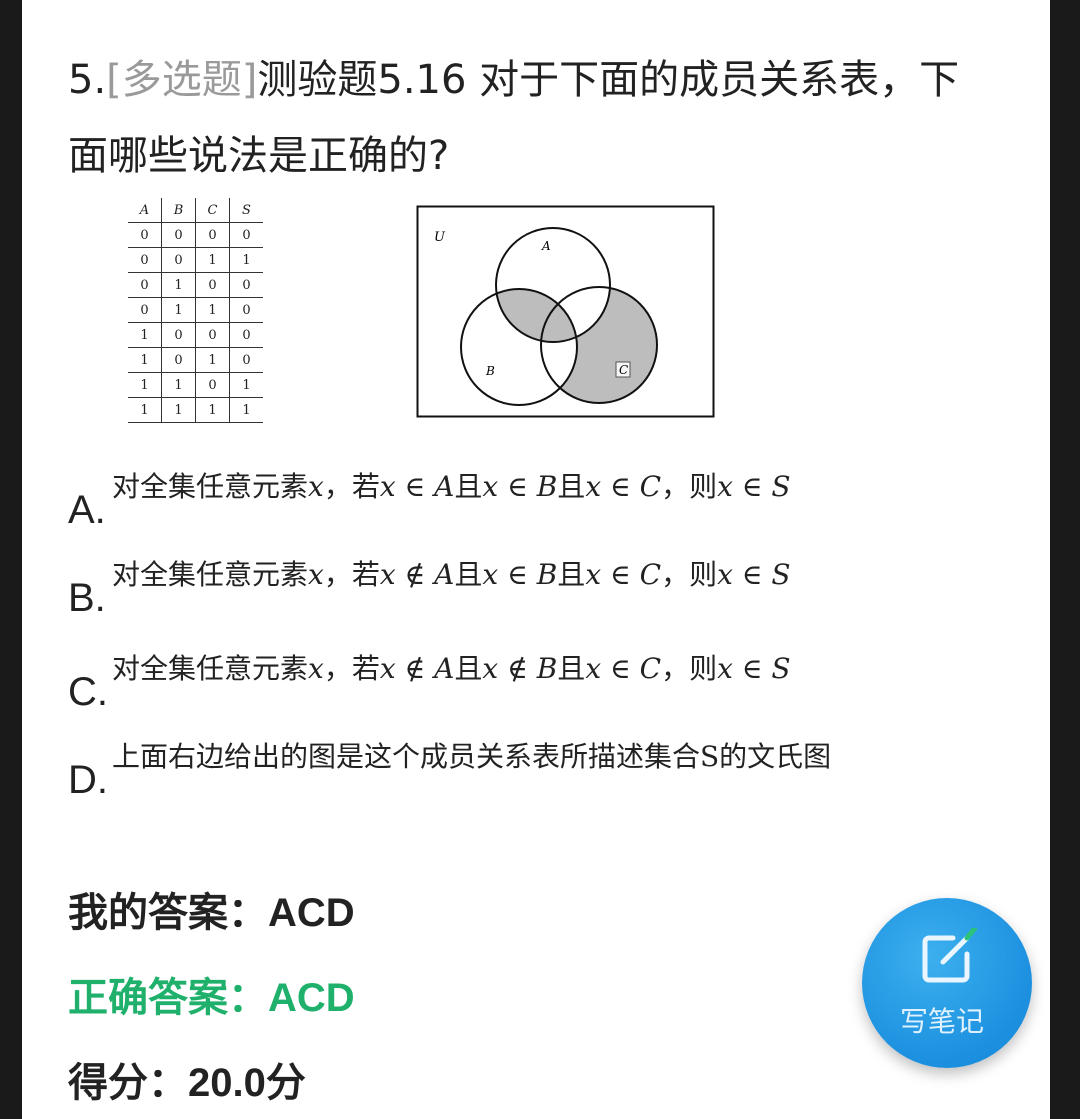 This screenshot has height=1119, width=1080. Describe the element at coordinates (518, 118) in the screenshot. I see `question-title: 5.[多选题]测验题5.16 对于下面的成员关系表，下面哪些说法是正确的?` at that location.